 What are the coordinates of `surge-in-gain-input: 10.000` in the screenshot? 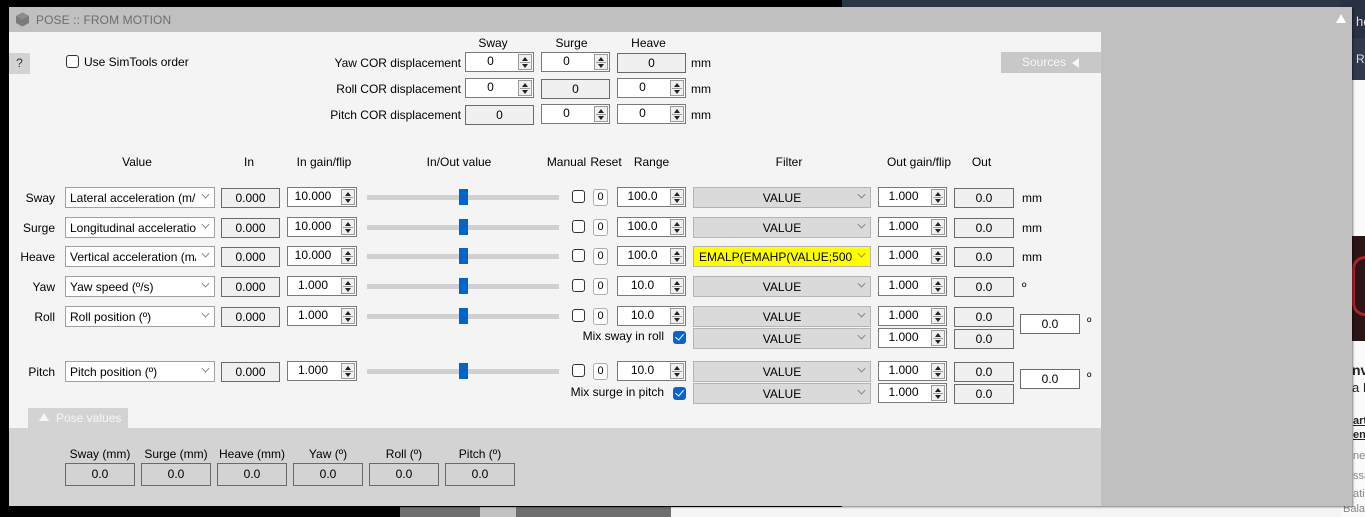 It's located at (322, 227).